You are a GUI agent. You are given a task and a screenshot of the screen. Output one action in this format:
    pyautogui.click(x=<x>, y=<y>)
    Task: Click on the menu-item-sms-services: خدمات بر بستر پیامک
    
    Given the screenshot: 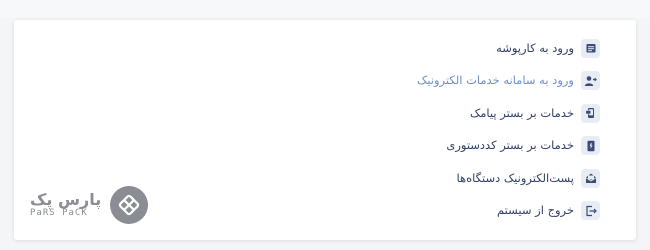 What is the action you would take?
    pyautogui.click(x=508, y=113)
    